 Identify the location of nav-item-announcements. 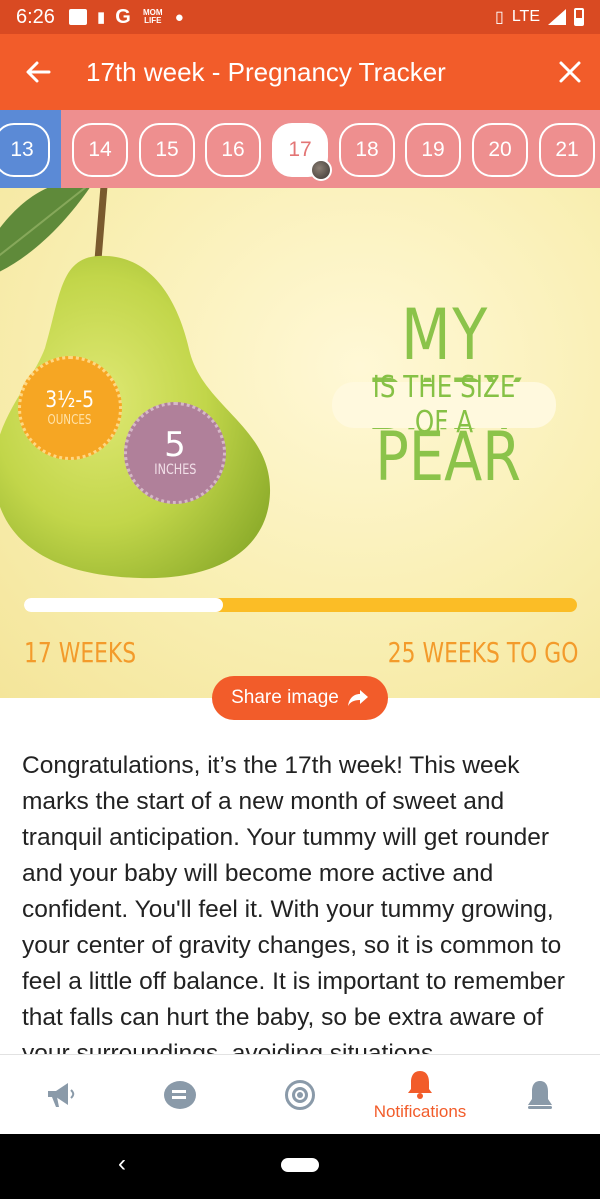
(60, 1094).